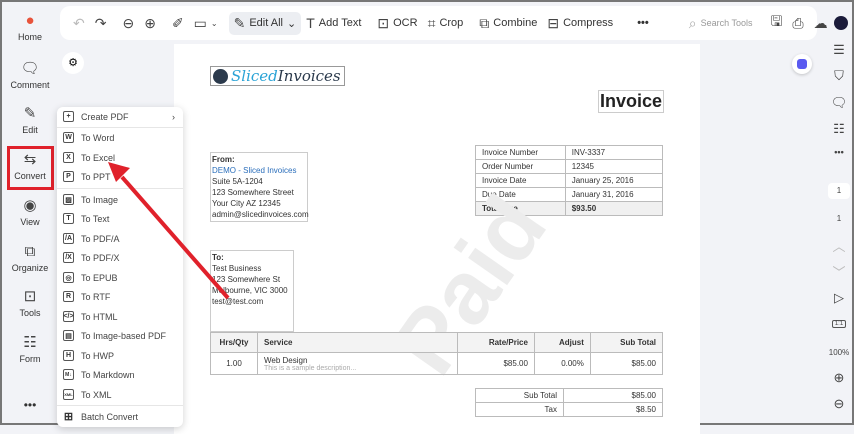  Describe the element at coordinates (838, 378) in the screenshot. I see `zoom-in-icon: ⊕` at that location.